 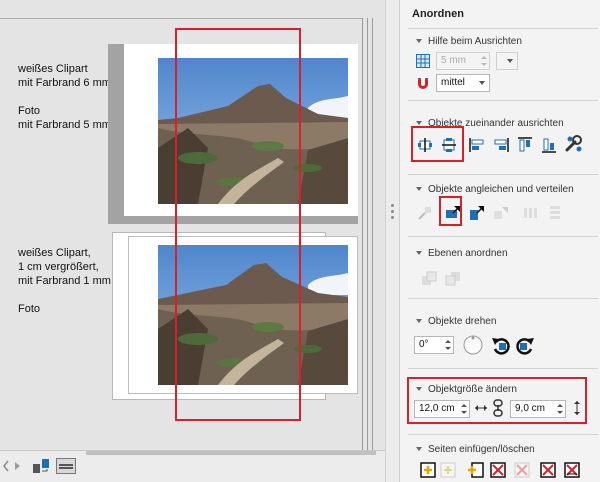 I want to click on panel-splitter, so click(x=392, y=241).